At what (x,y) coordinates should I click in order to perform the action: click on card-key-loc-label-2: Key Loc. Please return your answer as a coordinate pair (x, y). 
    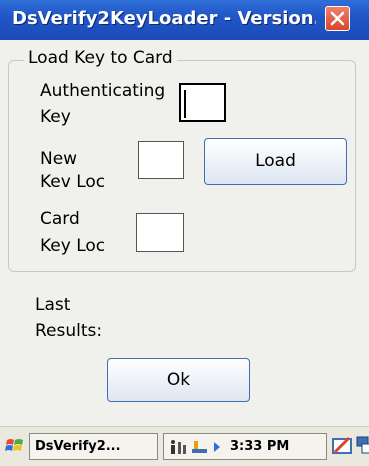
    Looking at the image, I should click on (73, 246).